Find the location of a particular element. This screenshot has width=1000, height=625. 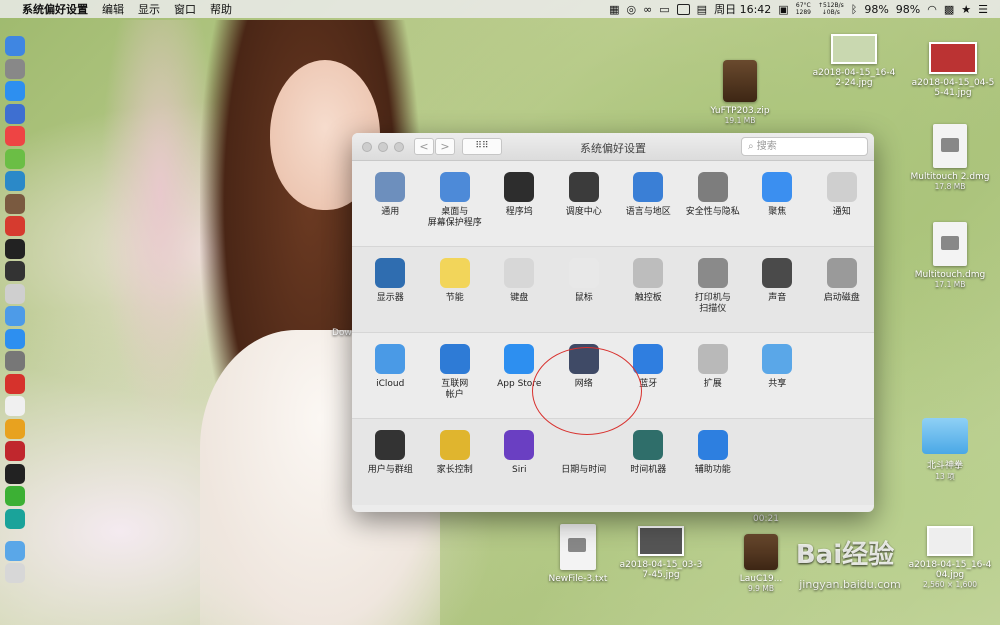

laptop-status-icon: ▭ is located at coordinates (664, 9).